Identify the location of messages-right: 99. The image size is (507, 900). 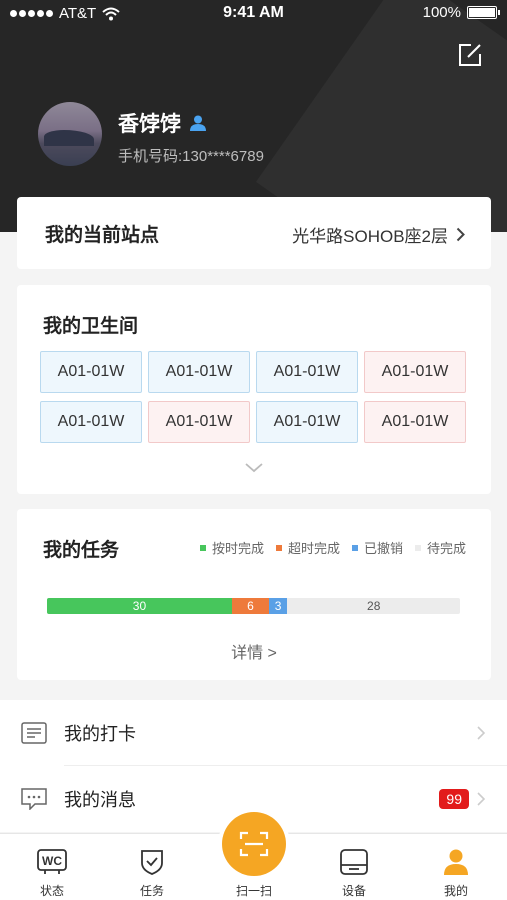
(462, 799).